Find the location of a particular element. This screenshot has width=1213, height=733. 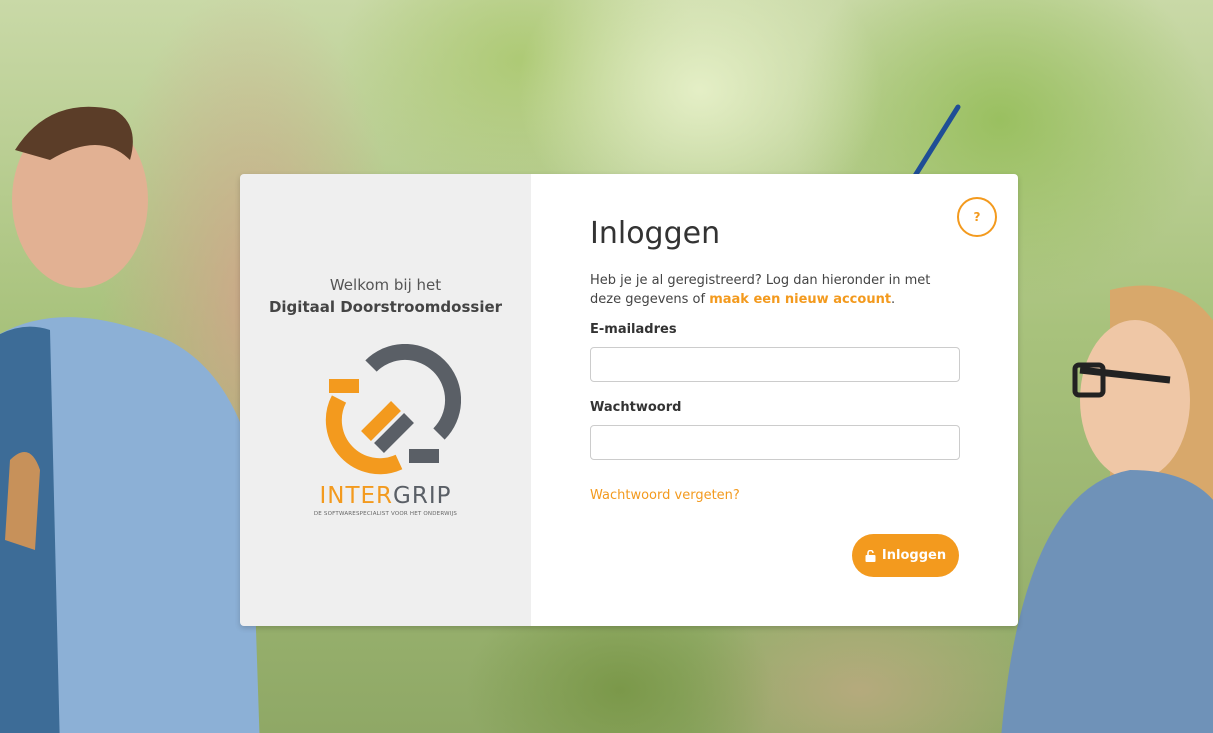

intro-text-end: . is located at coordinates (893, 299).